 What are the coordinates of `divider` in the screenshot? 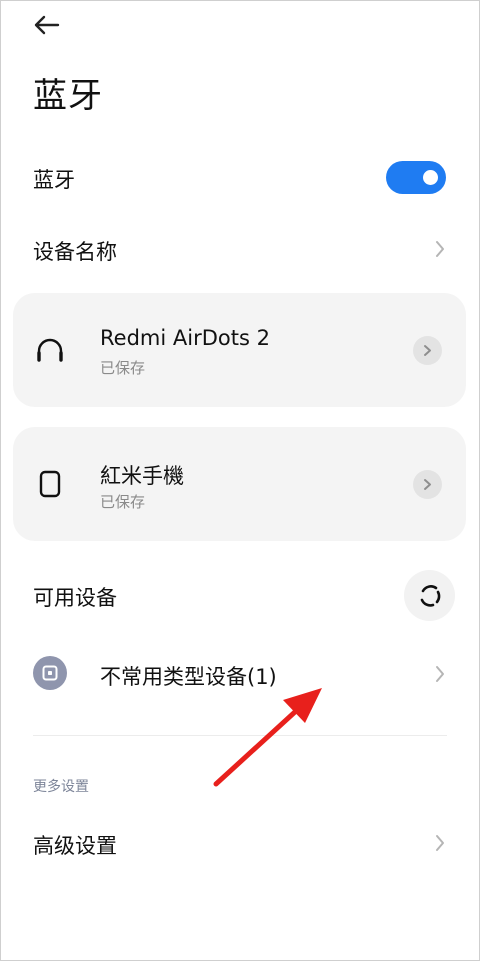 It's located at (240, 735).